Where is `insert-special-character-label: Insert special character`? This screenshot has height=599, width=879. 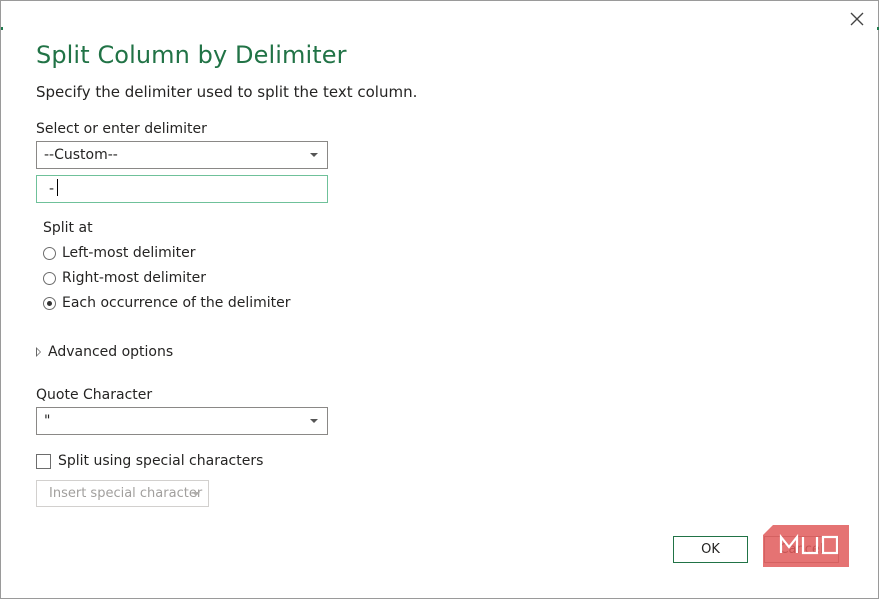
insert-special-character-label: Insert special character is located at coordinates (126, 493).